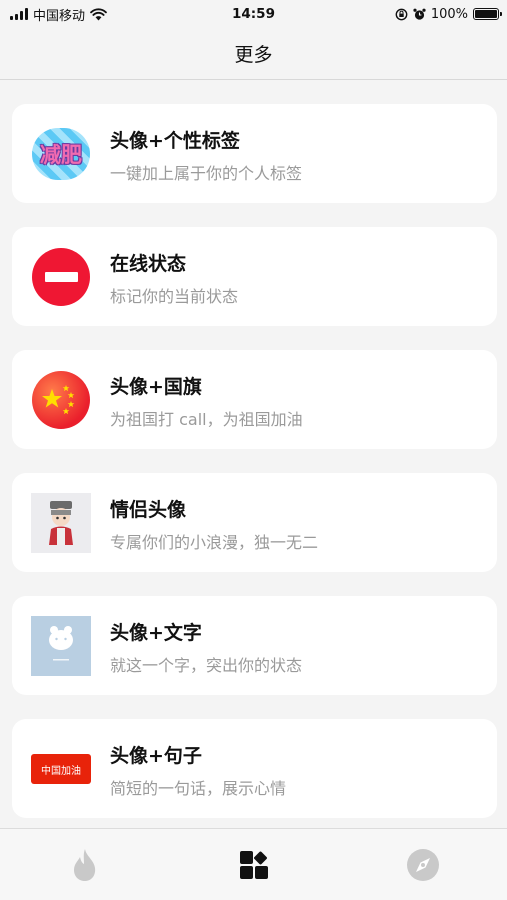  I want to click on tab-hot, so click(85, 865).